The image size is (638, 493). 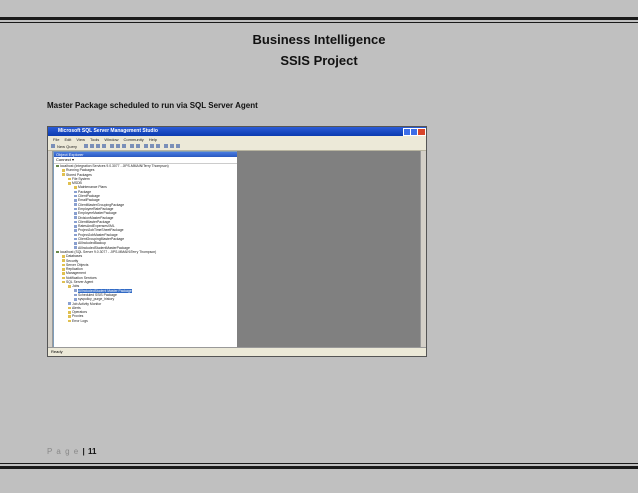 I want to click on menu-item: Tools, so click(x=94, y=139).